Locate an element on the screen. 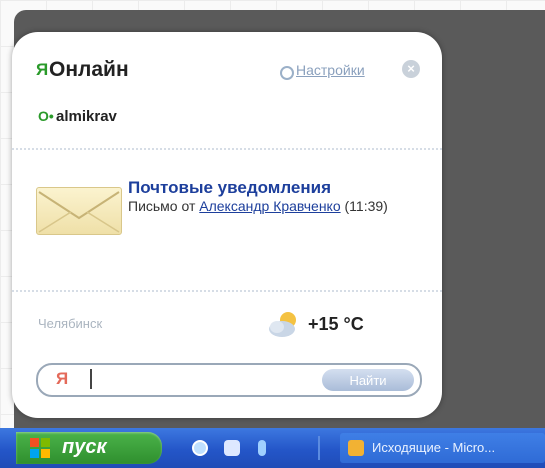 Image resolution: width=545 pixels, height=468 pixels. envelope-icon is located at coordinates (79, 211).